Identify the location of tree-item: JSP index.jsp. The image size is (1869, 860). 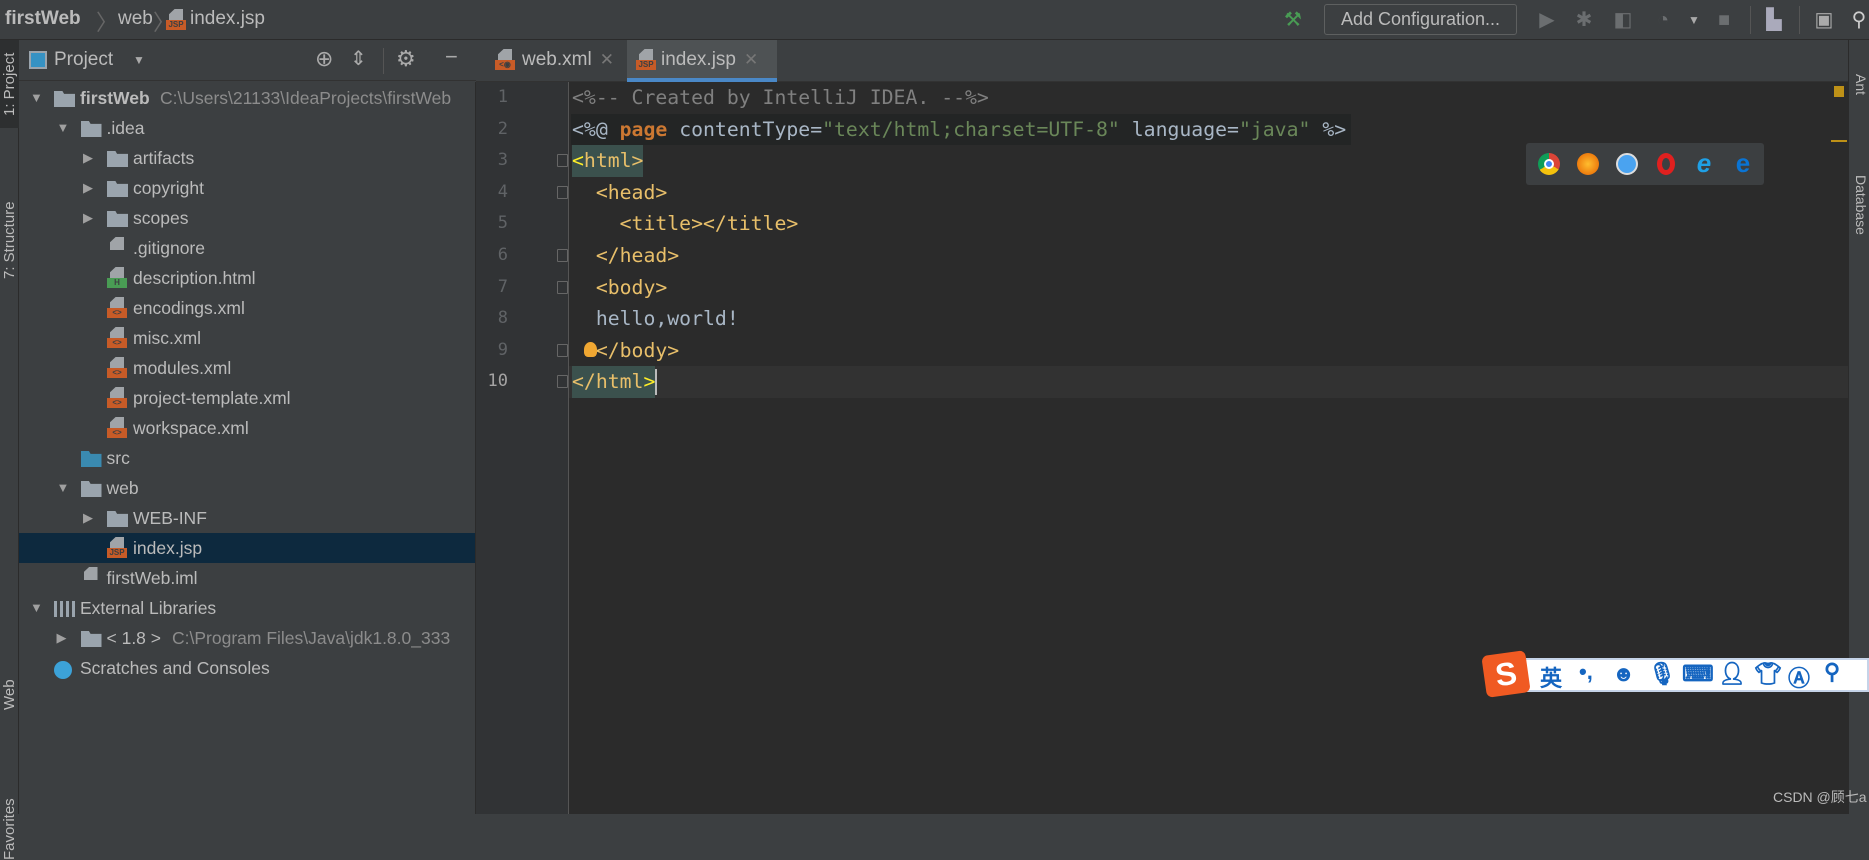
(247, 548).